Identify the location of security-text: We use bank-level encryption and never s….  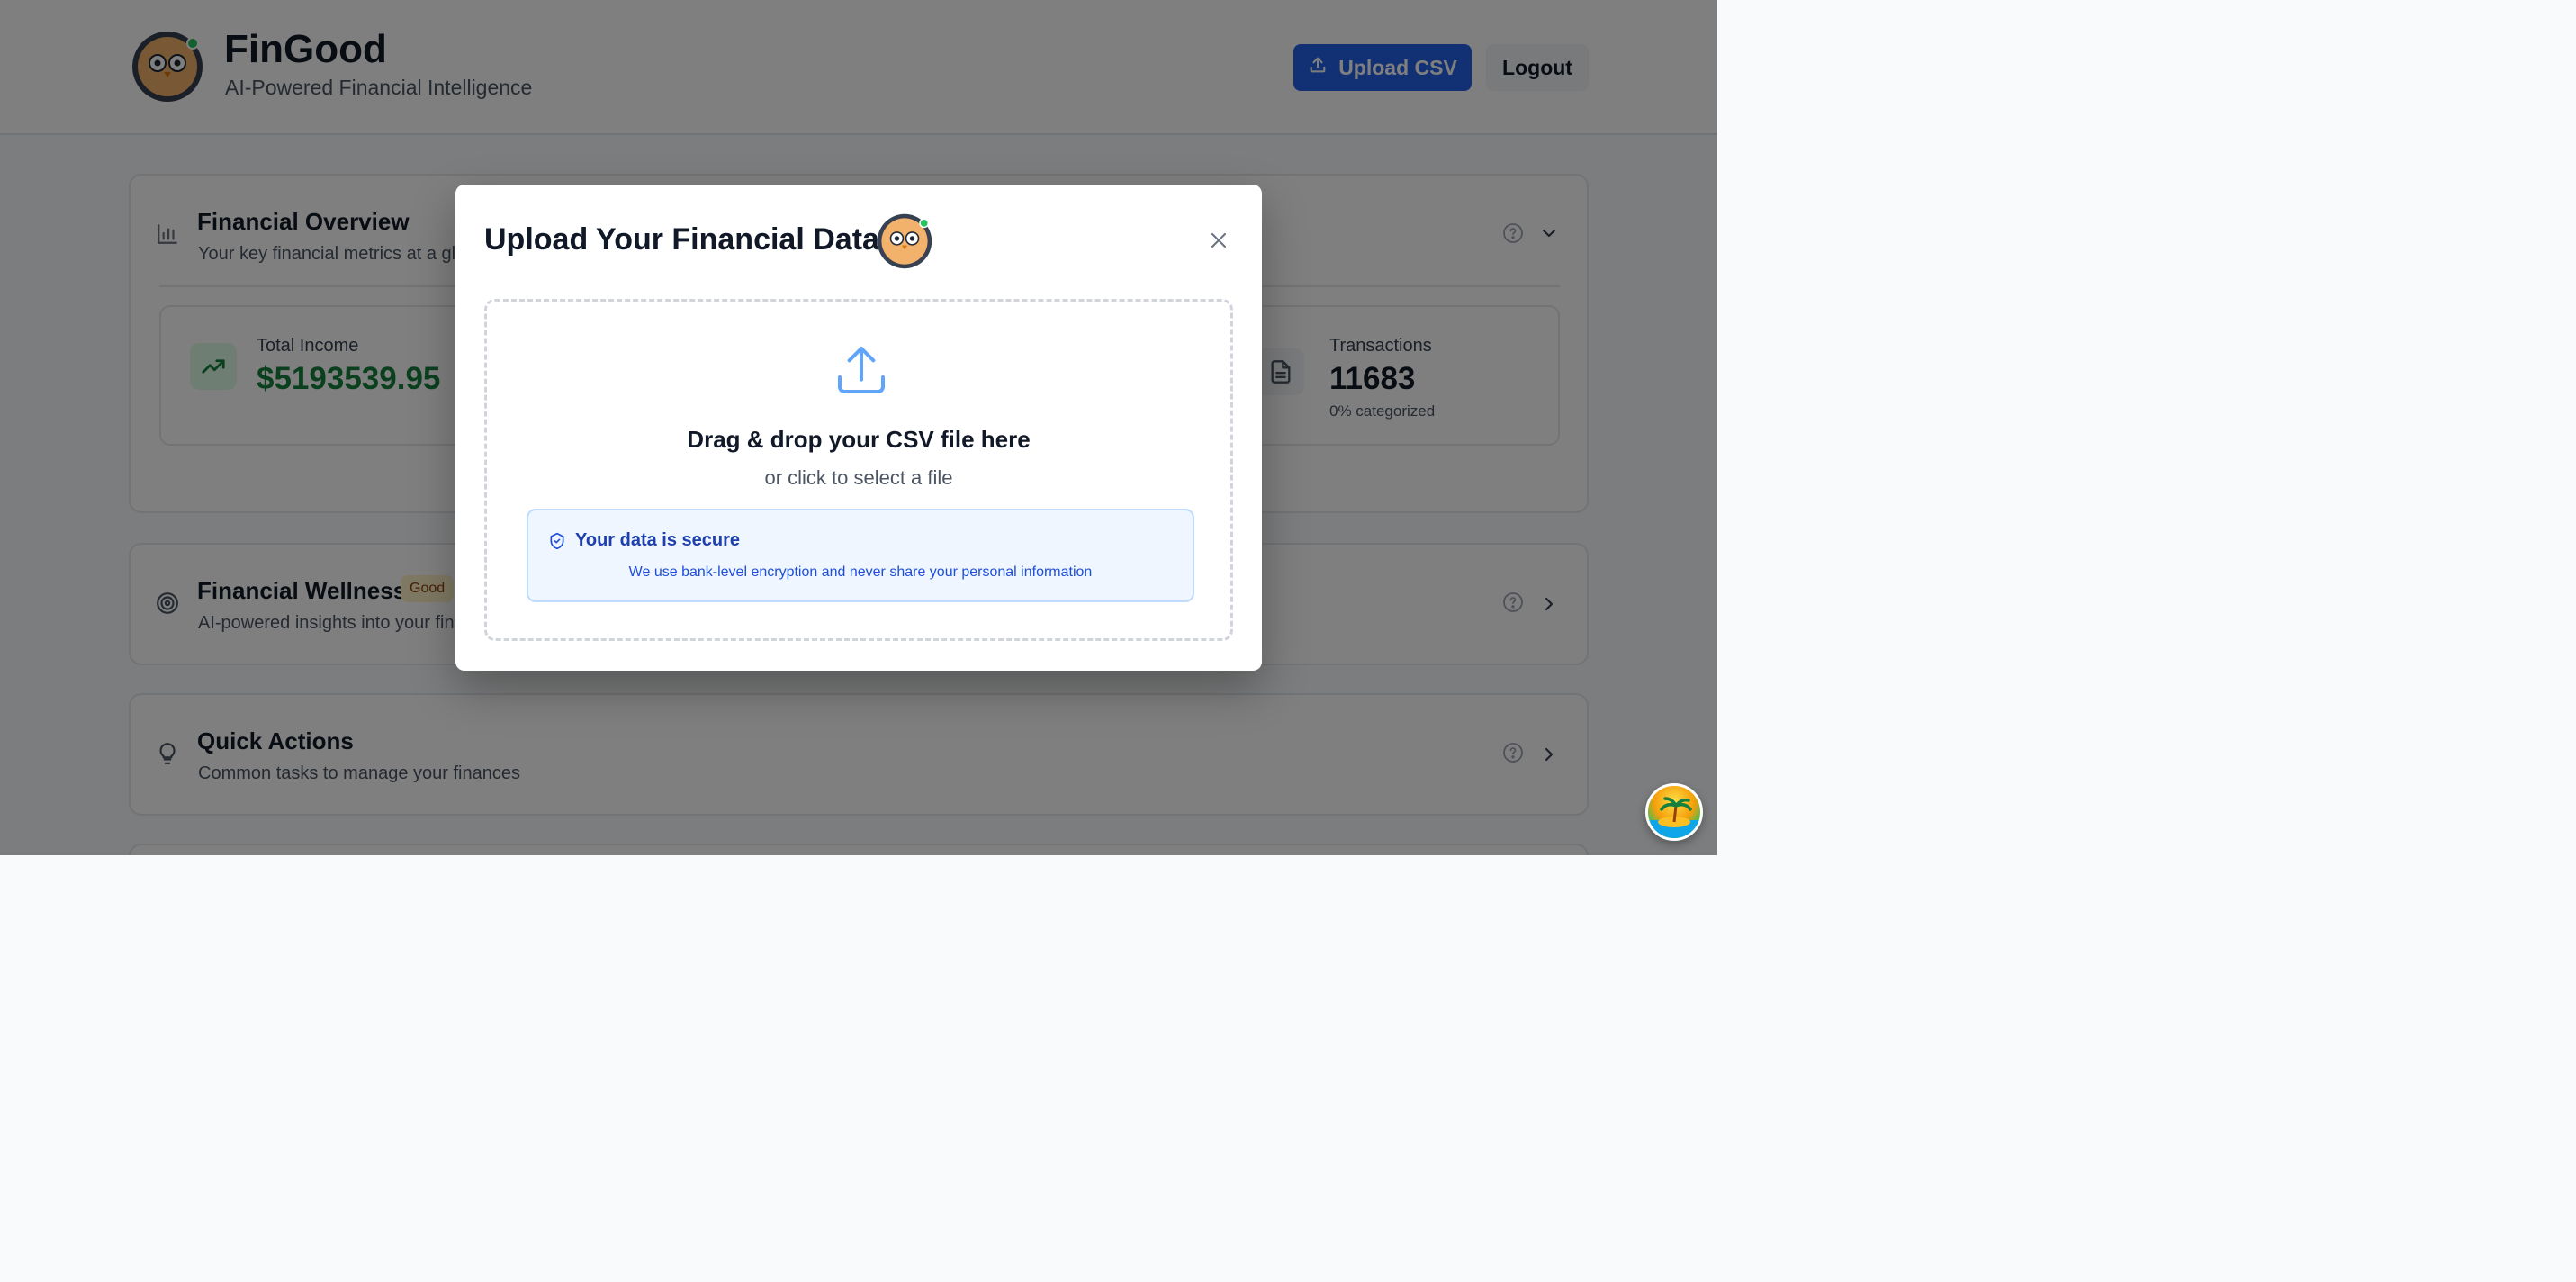
(860, 572).